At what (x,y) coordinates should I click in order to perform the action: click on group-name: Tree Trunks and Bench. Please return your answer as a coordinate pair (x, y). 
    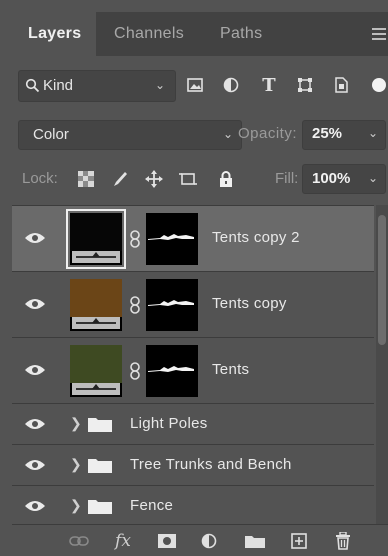
    Looking at the image, I should click on (211, 464).